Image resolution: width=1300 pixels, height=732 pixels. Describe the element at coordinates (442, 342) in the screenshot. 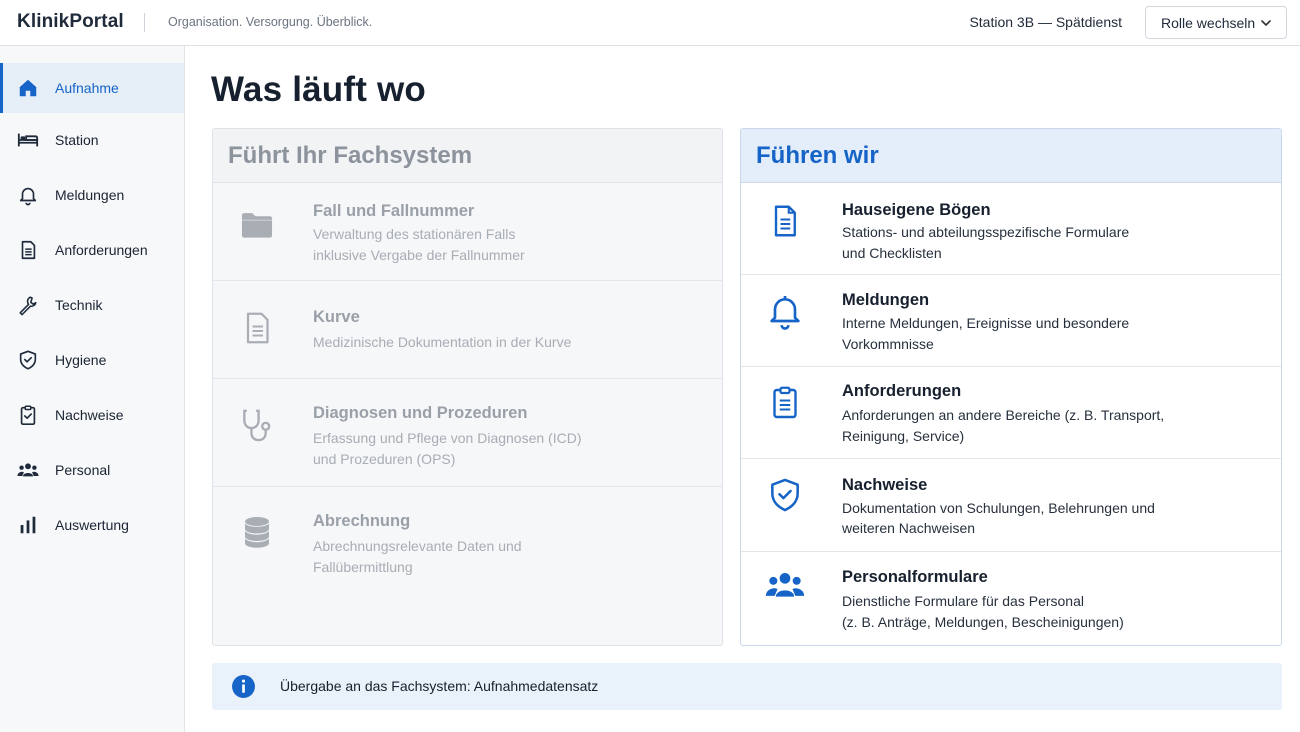

I see `item-description: Medizinische Dokumentation in der Kurve` at that location.